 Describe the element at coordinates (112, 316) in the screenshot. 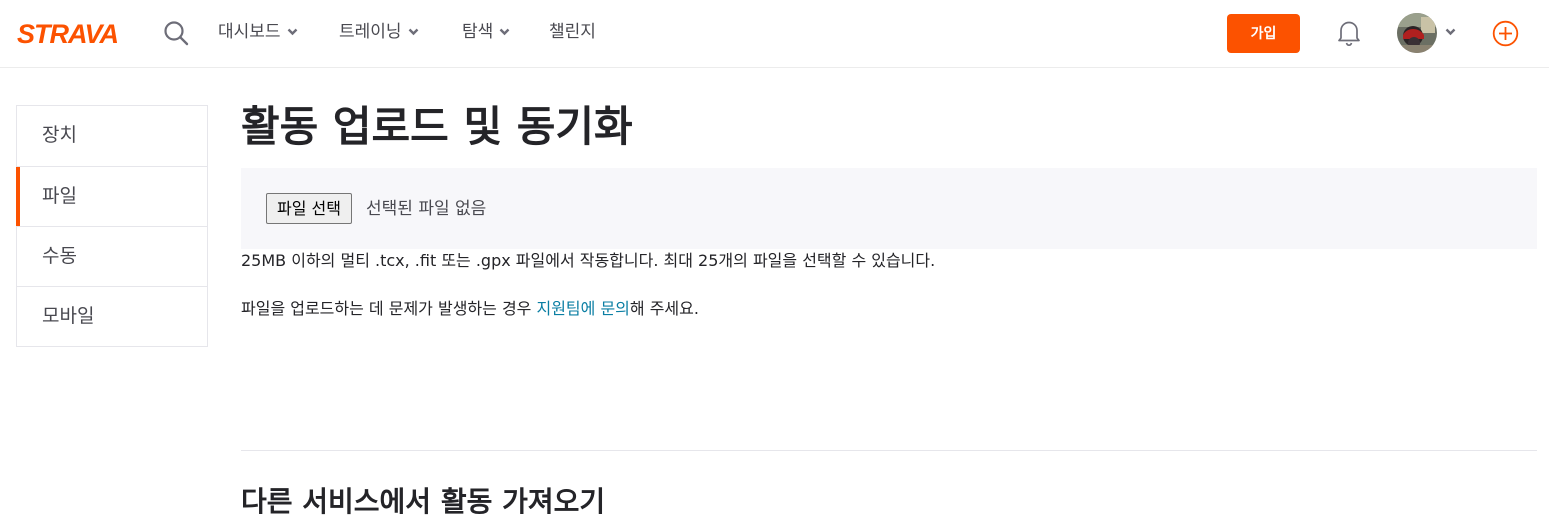

I see `sidebar-item-mobile: 모바일` at that location.